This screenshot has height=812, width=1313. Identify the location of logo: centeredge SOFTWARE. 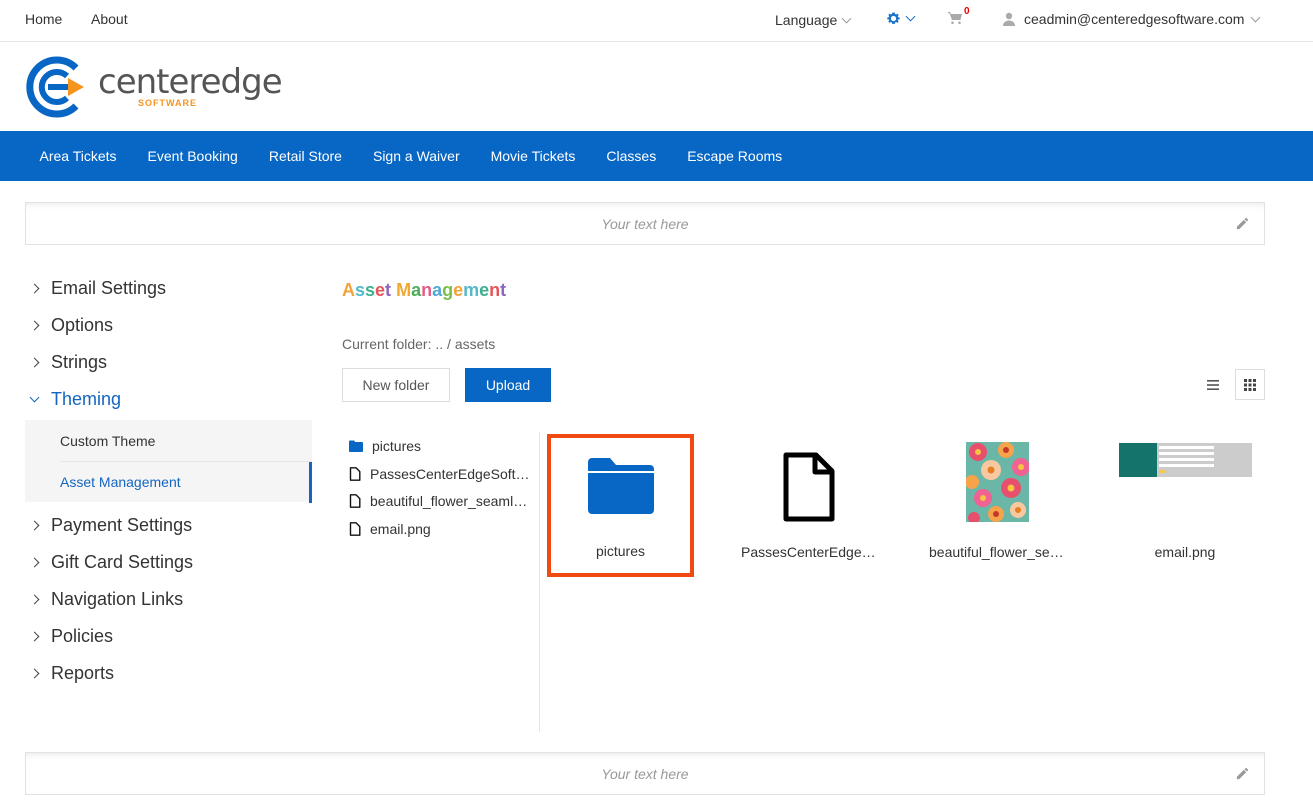
(153, 87).